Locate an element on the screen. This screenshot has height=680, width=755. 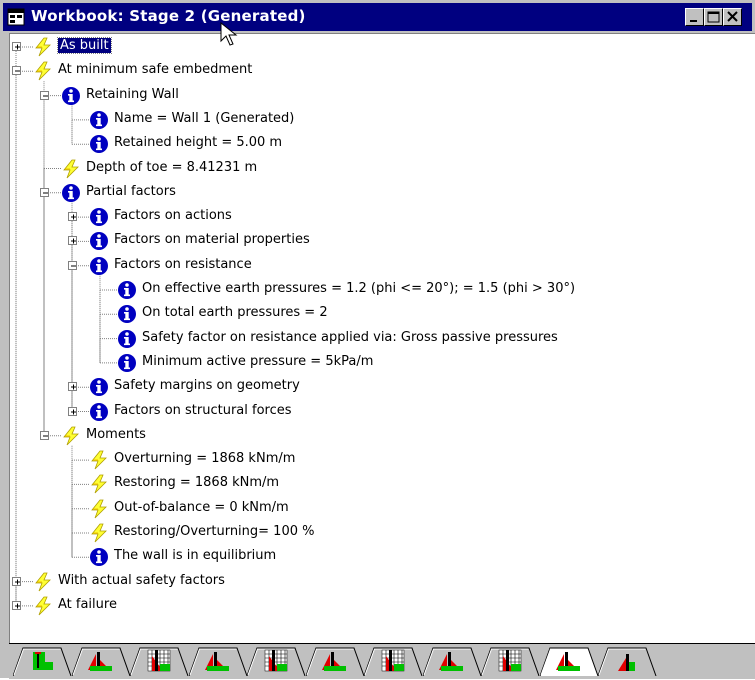
tree-item-label: Depth of toe = 8.41231 m is located at coordinates (171, 167).